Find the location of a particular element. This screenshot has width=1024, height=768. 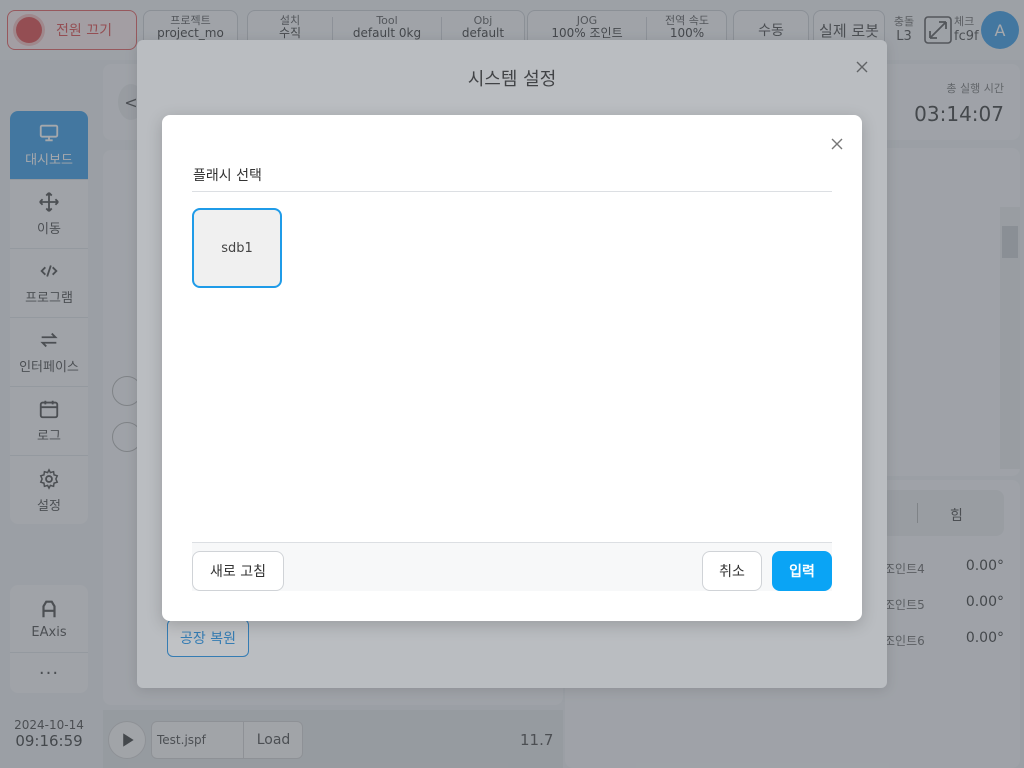

flash-drive-option: sdb1 is located at coordinates (237, 248).